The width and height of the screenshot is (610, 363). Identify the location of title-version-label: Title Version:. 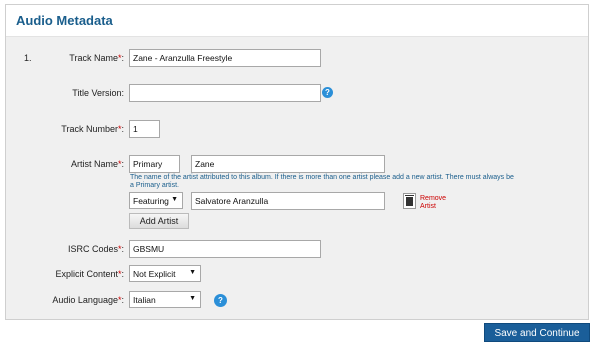
(98, 93).